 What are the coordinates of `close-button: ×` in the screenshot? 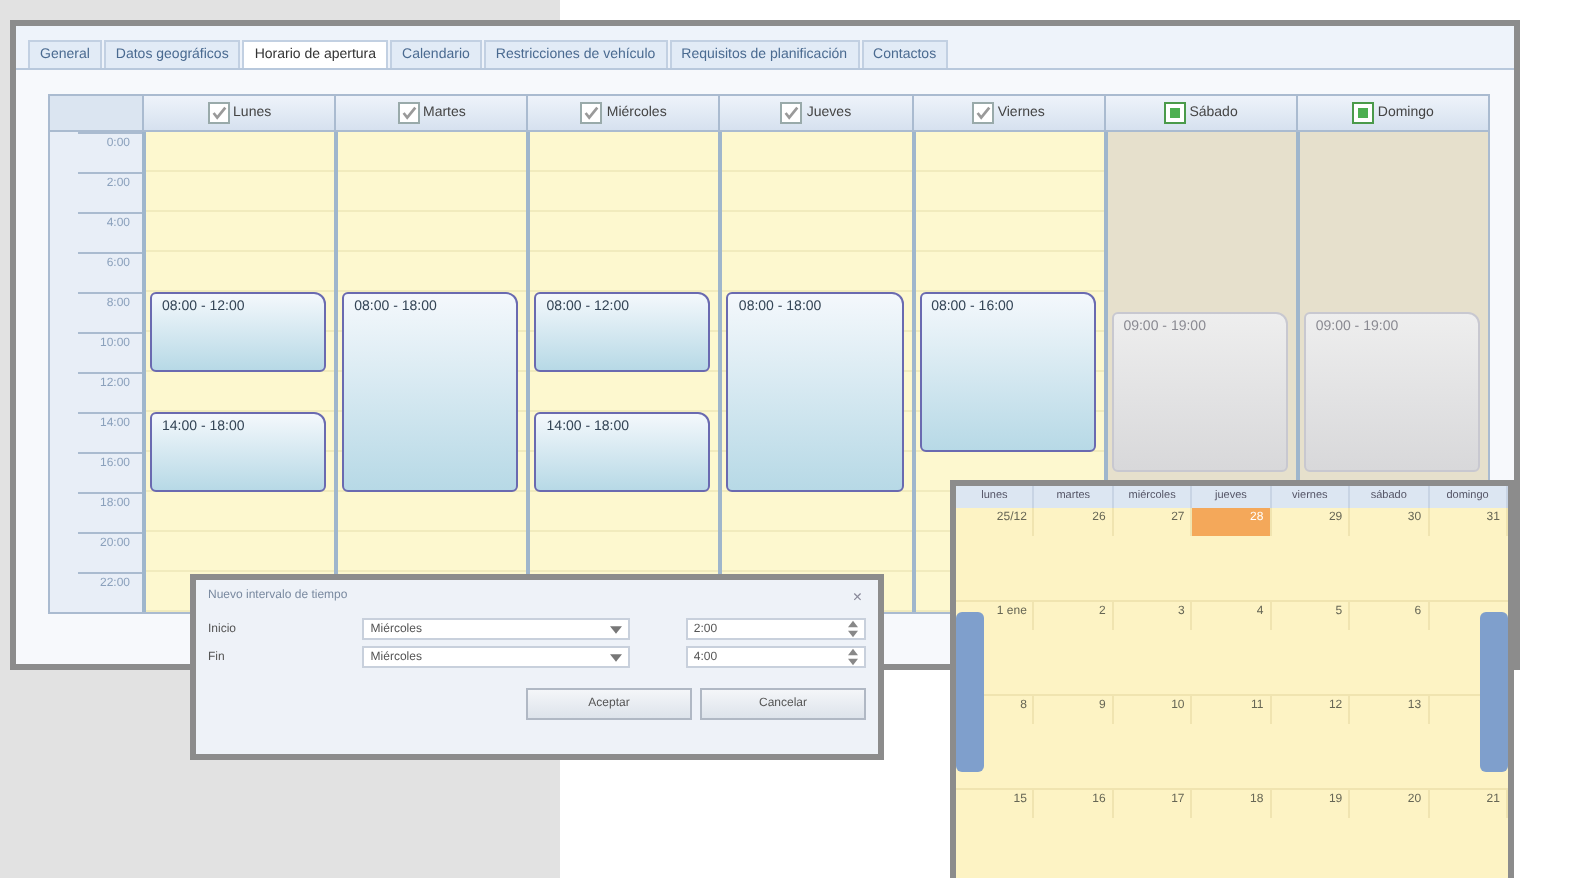 It's located at (857, 596).